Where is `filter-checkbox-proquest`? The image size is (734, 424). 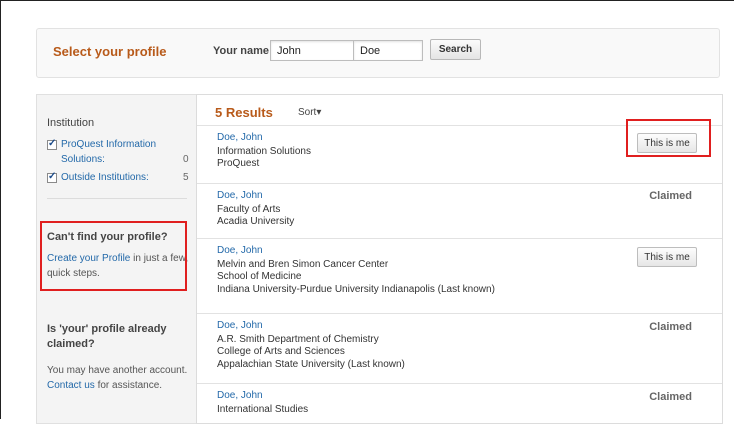
filter-checkbox-proquest is located at coordinates (52, 144).